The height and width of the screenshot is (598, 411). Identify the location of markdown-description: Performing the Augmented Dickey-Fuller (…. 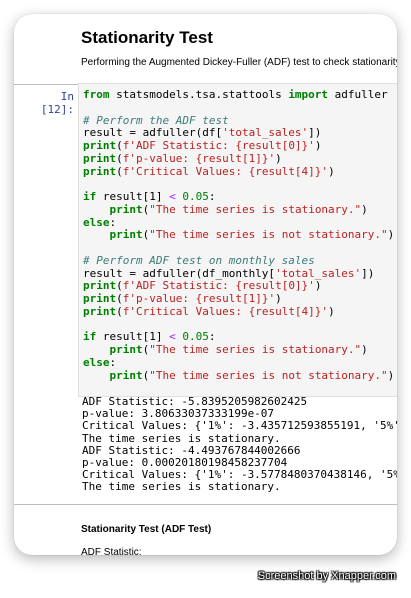
(239, 62).